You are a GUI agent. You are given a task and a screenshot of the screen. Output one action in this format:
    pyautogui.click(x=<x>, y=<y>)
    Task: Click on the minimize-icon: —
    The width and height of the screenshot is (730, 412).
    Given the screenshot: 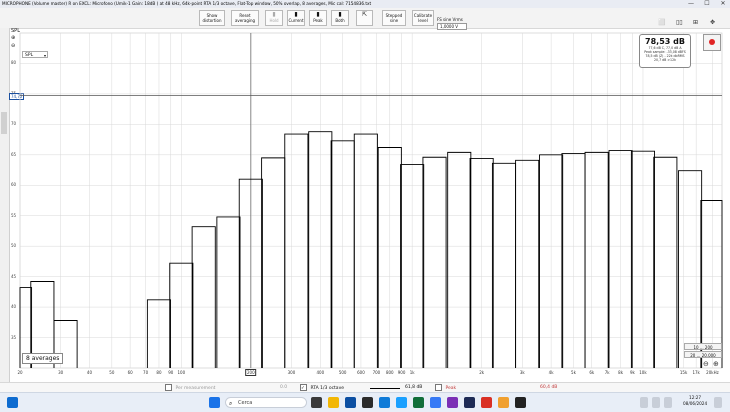 What is the action you would take?
    pyautogui.click(x=691, y=4)
    